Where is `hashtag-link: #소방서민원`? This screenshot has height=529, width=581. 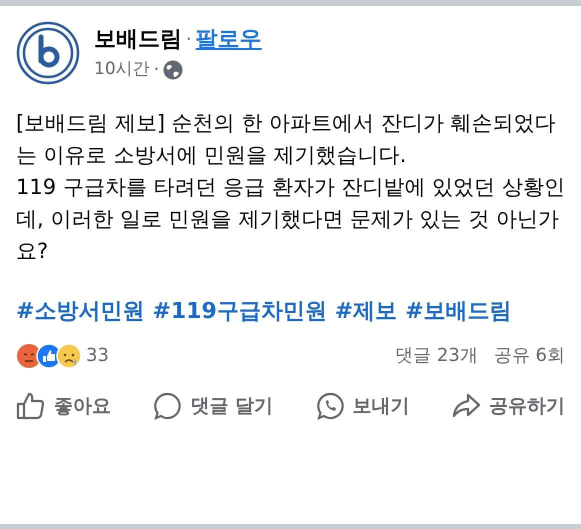 hashtag-link: #소방서민원 is located at coordinates (80, 311).